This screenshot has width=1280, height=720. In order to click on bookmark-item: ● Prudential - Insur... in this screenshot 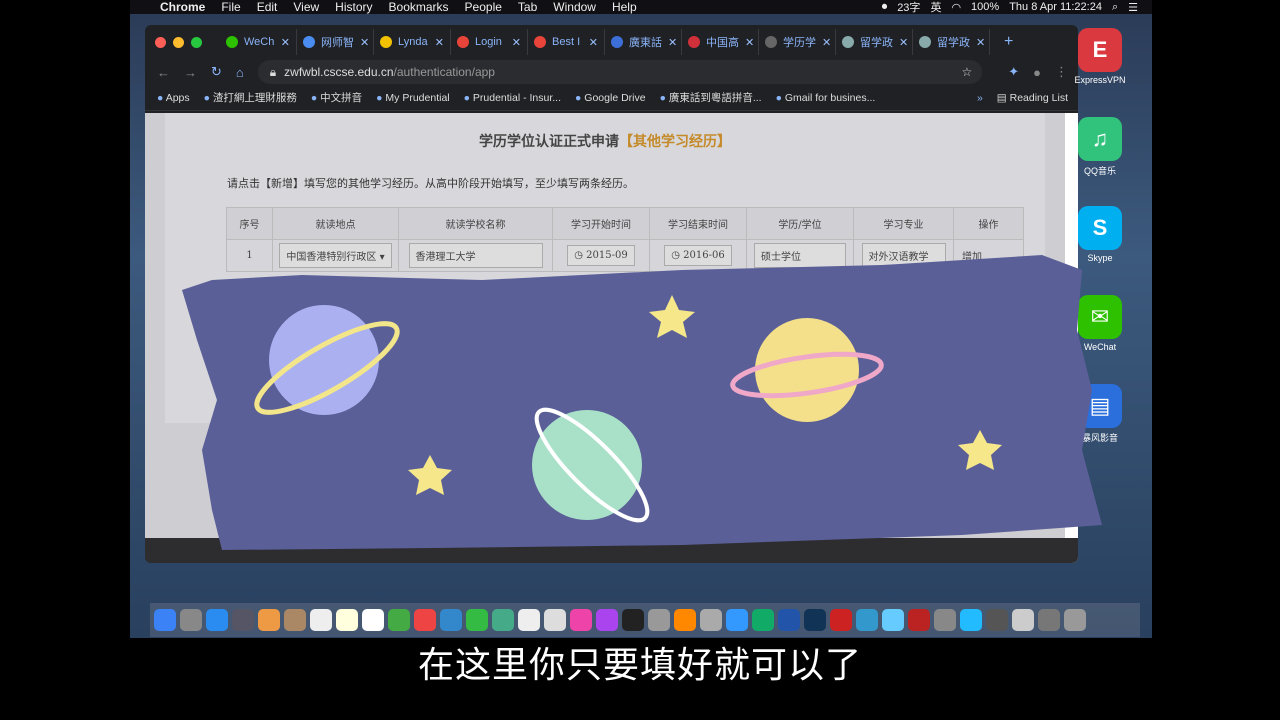, I will do `click(512, 98)`.